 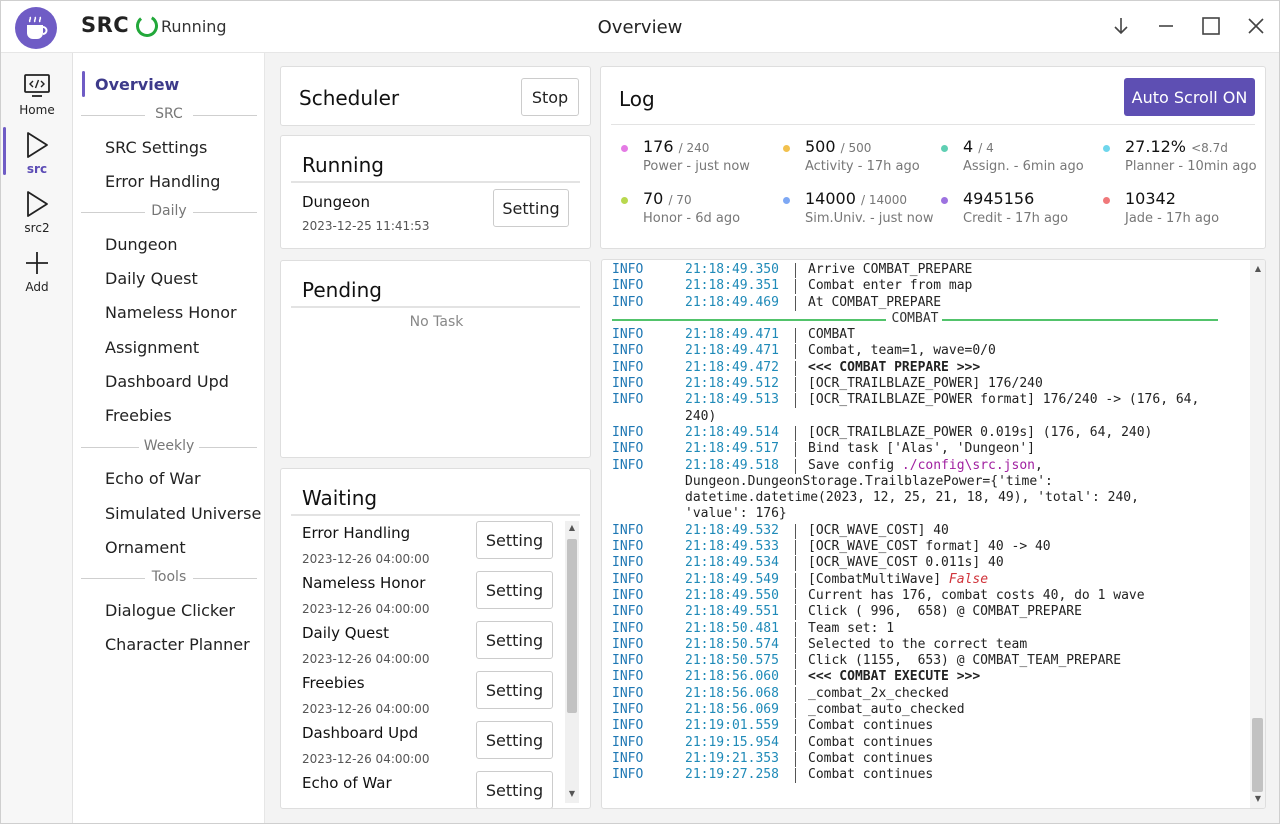 I want to click on stop-button: Stop, so click(x=550, y=97).